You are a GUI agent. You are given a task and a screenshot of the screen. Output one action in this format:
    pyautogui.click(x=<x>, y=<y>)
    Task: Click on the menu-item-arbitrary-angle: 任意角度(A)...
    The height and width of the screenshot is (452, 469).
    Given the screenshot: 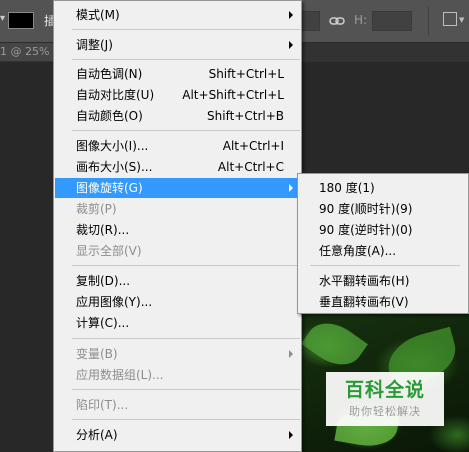 What is the action you would take?
    pyautogui.click(x=383, y=251)
    